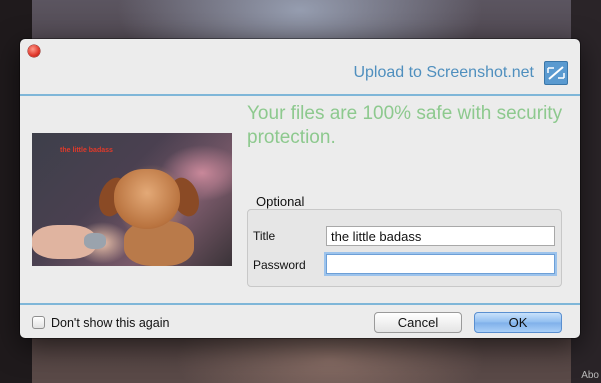  What do you see at coordinates (38, 322) in the screenshot?
I see `dont-show-checkbox` at bounding box center [38, 322].